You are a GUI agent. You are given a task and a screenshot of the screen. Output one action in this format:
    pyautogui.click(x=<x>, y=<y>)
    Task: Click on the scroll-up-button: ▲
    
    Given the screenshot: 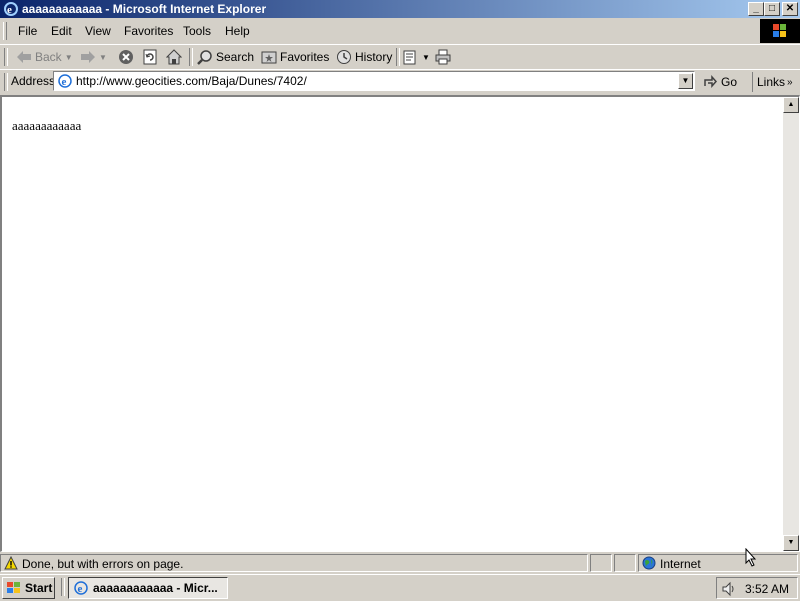 What is the action you would take?
    pyautogui.click(x=791, y=105)
    